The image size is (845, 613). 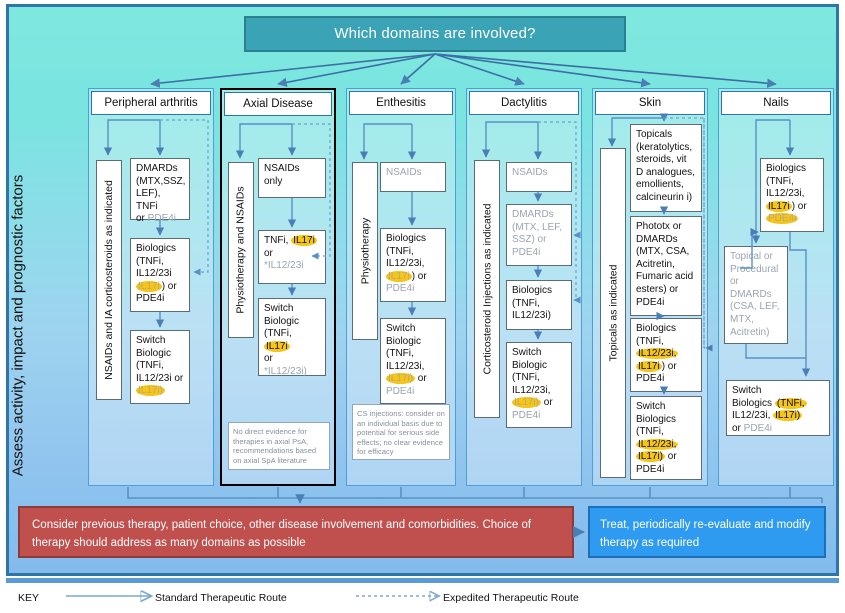 What do you see at coordinates (278, 104) in the screenshot?
I see `column-header-axial-disease: Axial Disease` at bounding box center [278, 104].